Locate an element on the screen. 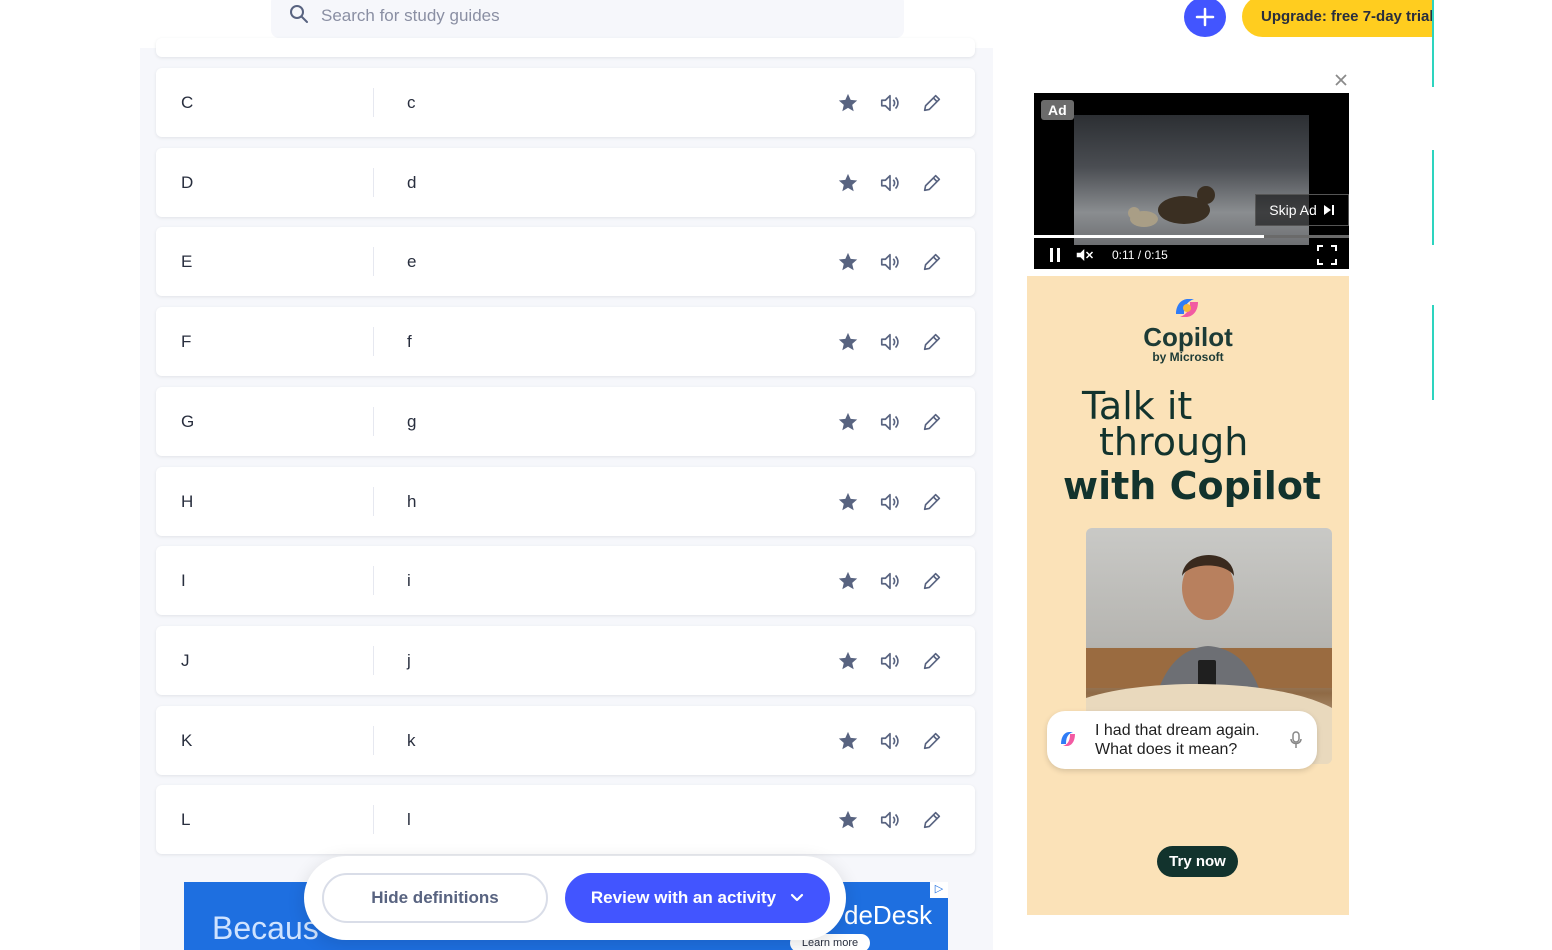  skip-ad-button: Skip Ad is located at coordinates (1302, 210).